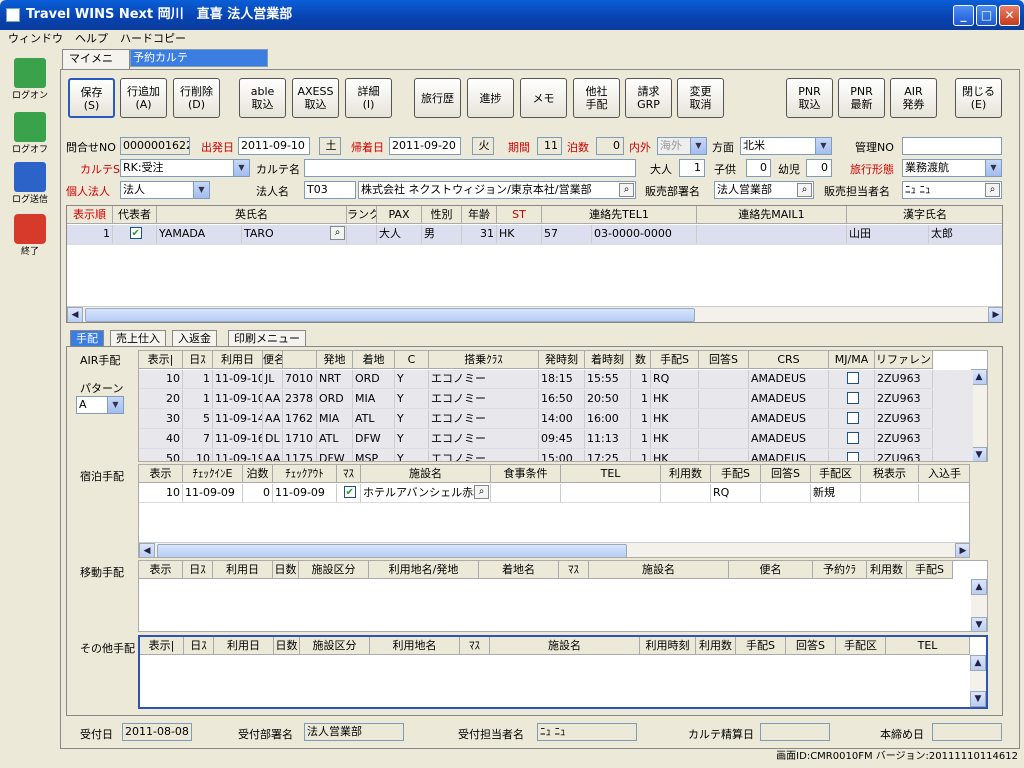 The width and height of the screenshot is (1024, 768). I want to click on change-cancel-button: 変更 取消, so click(700, 98).